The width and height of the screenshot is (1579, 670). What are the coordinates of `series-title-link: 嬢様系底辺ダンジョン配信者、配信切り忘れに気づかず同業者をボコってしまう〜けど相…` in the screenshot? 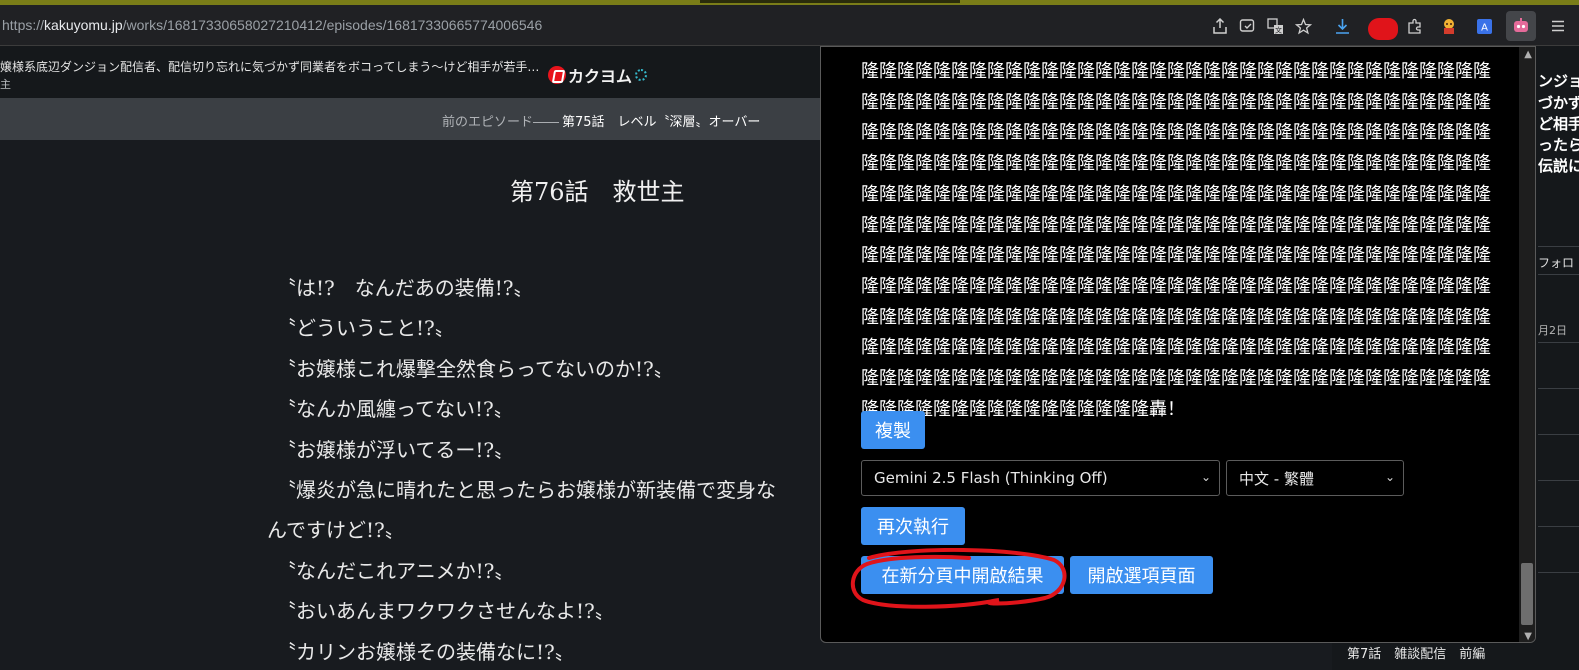 It's located at (269, 66).